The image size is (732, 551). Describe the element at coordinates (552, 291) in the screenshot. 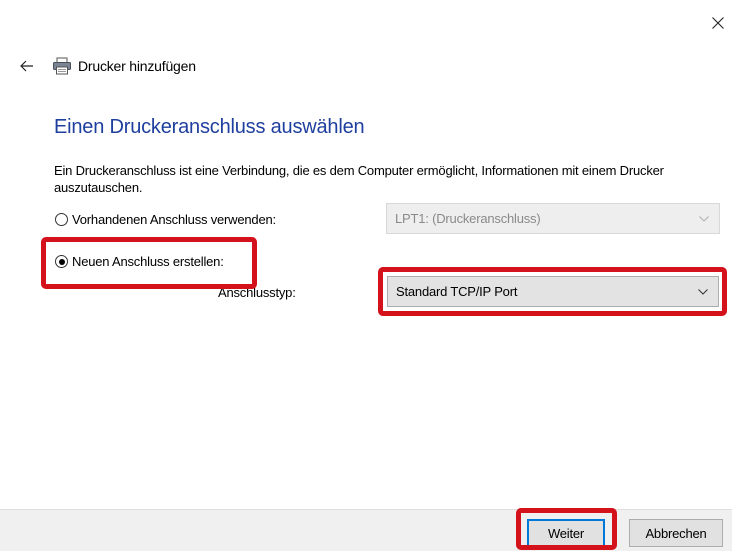

I see `highlight-port-type-select` at that location.